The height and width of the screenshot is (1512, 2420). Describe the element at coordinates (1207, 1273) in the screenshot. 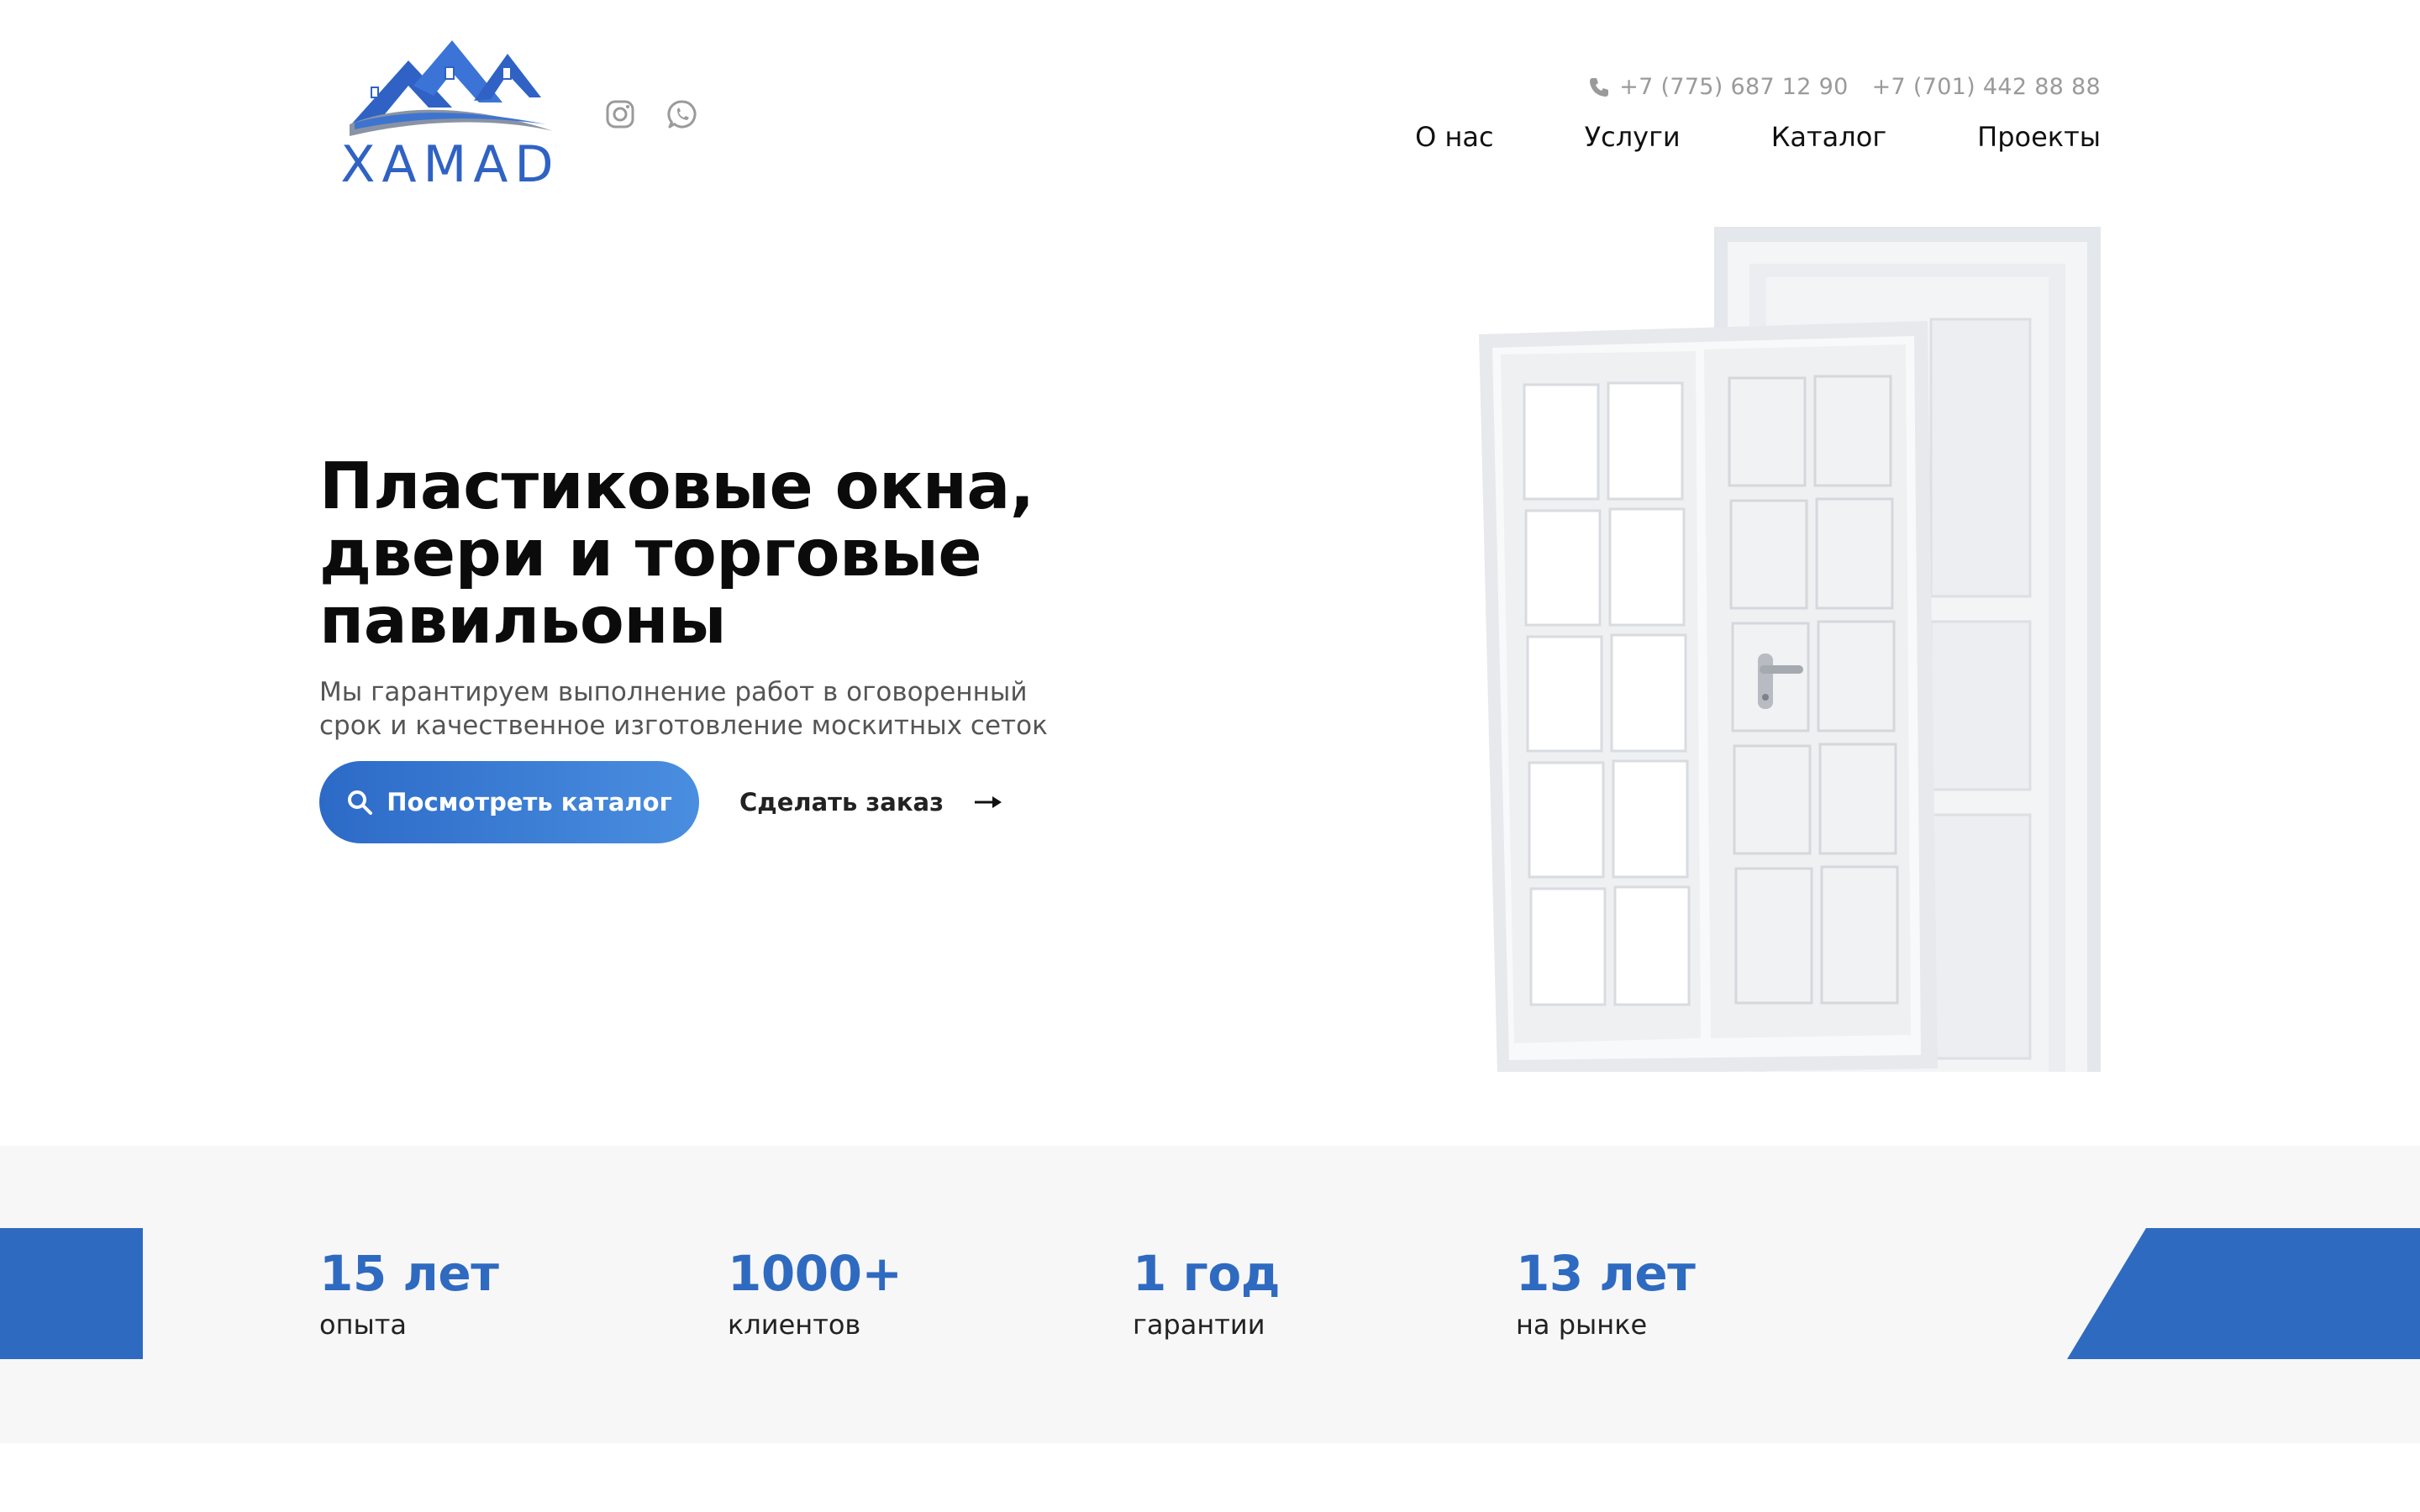

I see `stat-value: 1 год` at that location.